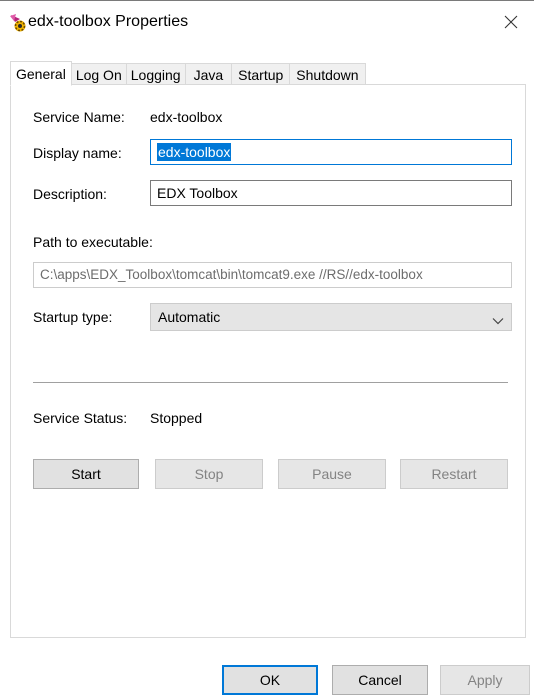 The height and width of the screenshot is (695, 534). Describe the element at coordinates (331, 193) in the screenshot. I see `description-field: EDX Toolbox` at that location.